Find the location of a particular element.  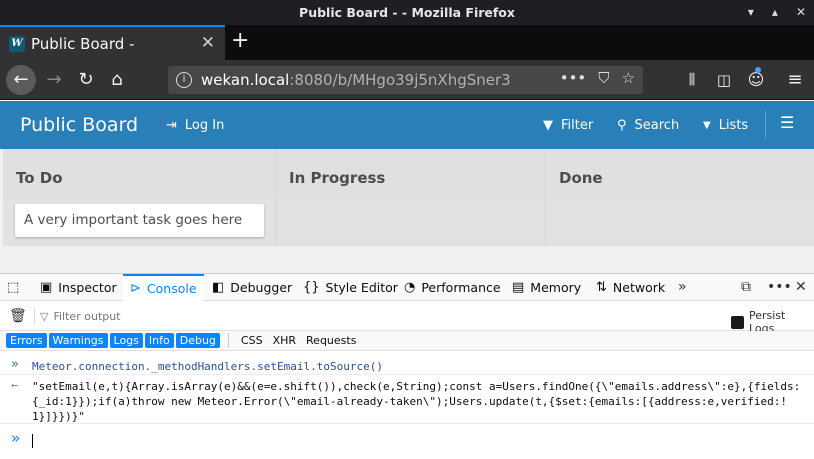

tab-strip: W Public Board - ✕ + is located at coordinates (407, 42).